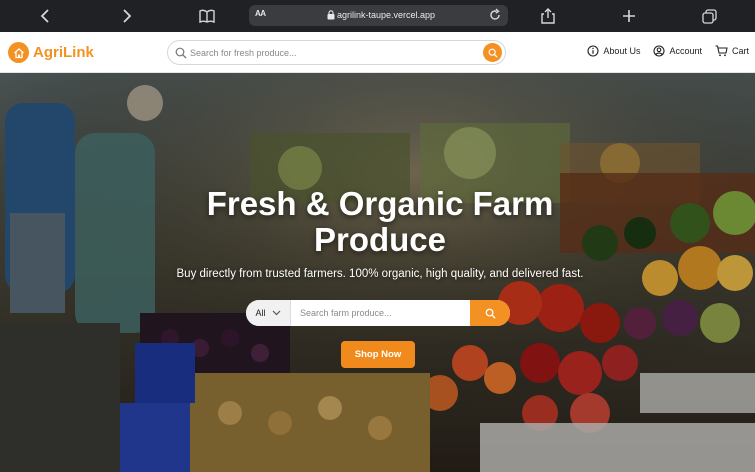  I want to click on tabs-overview-icon, so click(709, 16).